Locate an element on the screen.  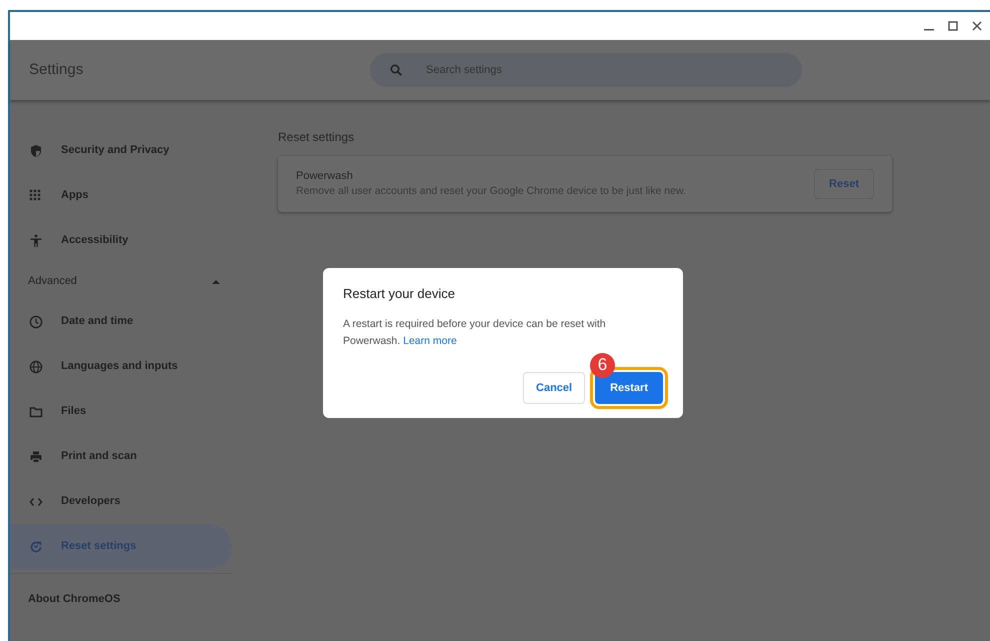
maximize-icon is located at coordinates (953, 26).